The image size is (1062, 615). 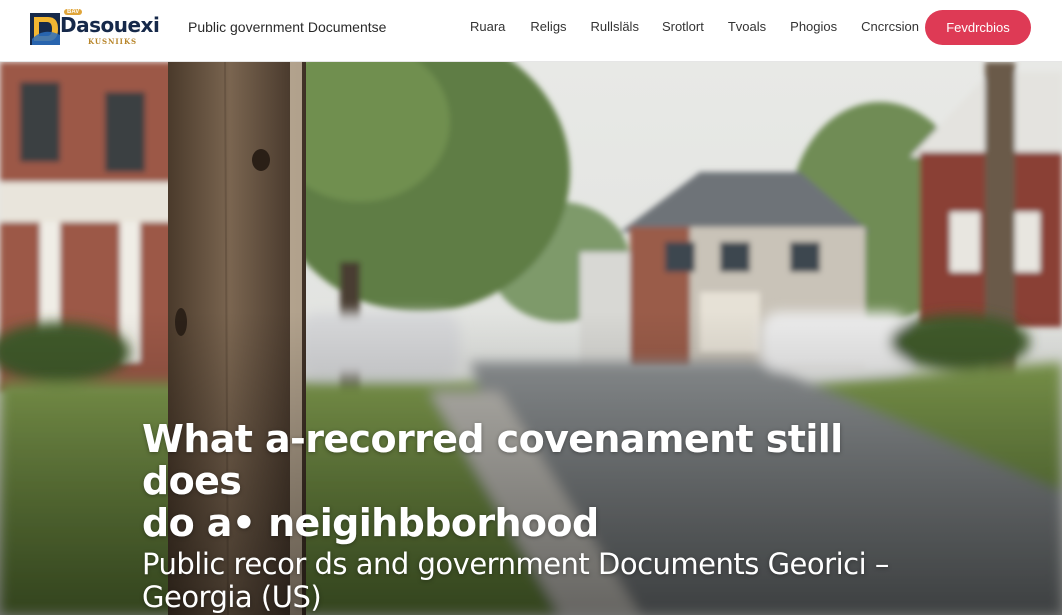 I want to click on site-tagline: Public government Documentse, so click(x=287, y=27).